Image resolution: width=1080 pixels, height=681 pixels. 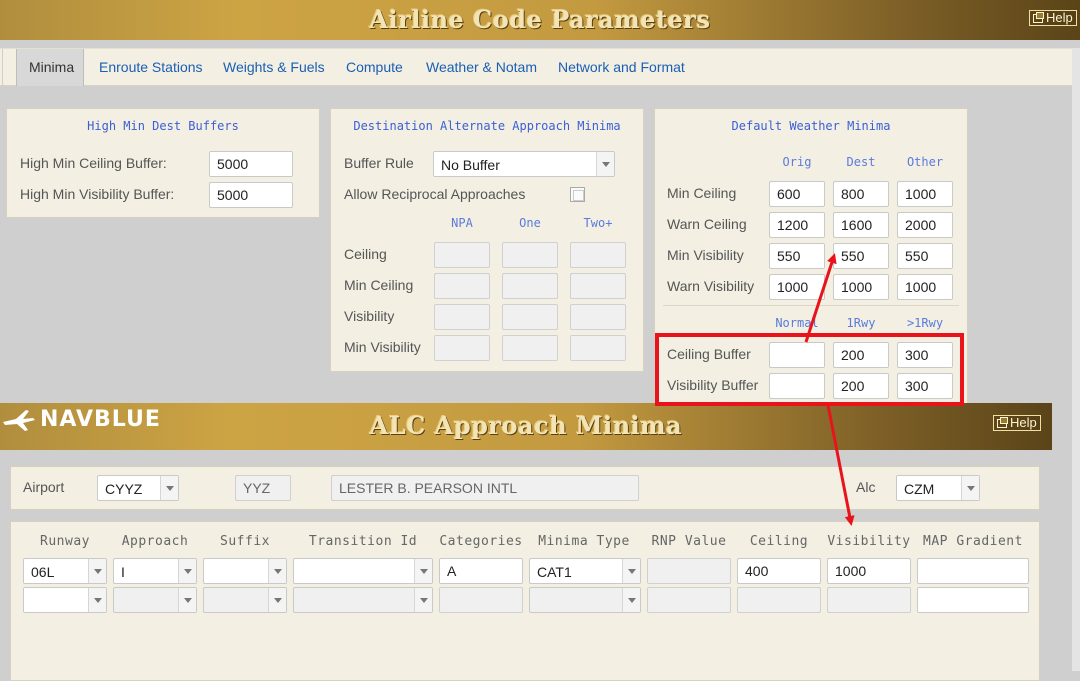 What do you see at coordinates (797, 225) in the screenshot?
I see `wx-orig-input: 1200` at bounding box center [797, 225].